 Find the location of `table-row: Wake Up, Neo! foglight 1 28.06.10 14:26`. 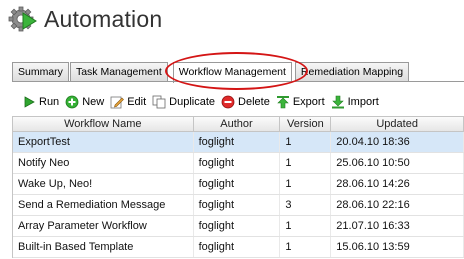

table-row: Wake Up, Neo! foglight 1 28.06.10 14:26 is located at coordinates (238, 184).